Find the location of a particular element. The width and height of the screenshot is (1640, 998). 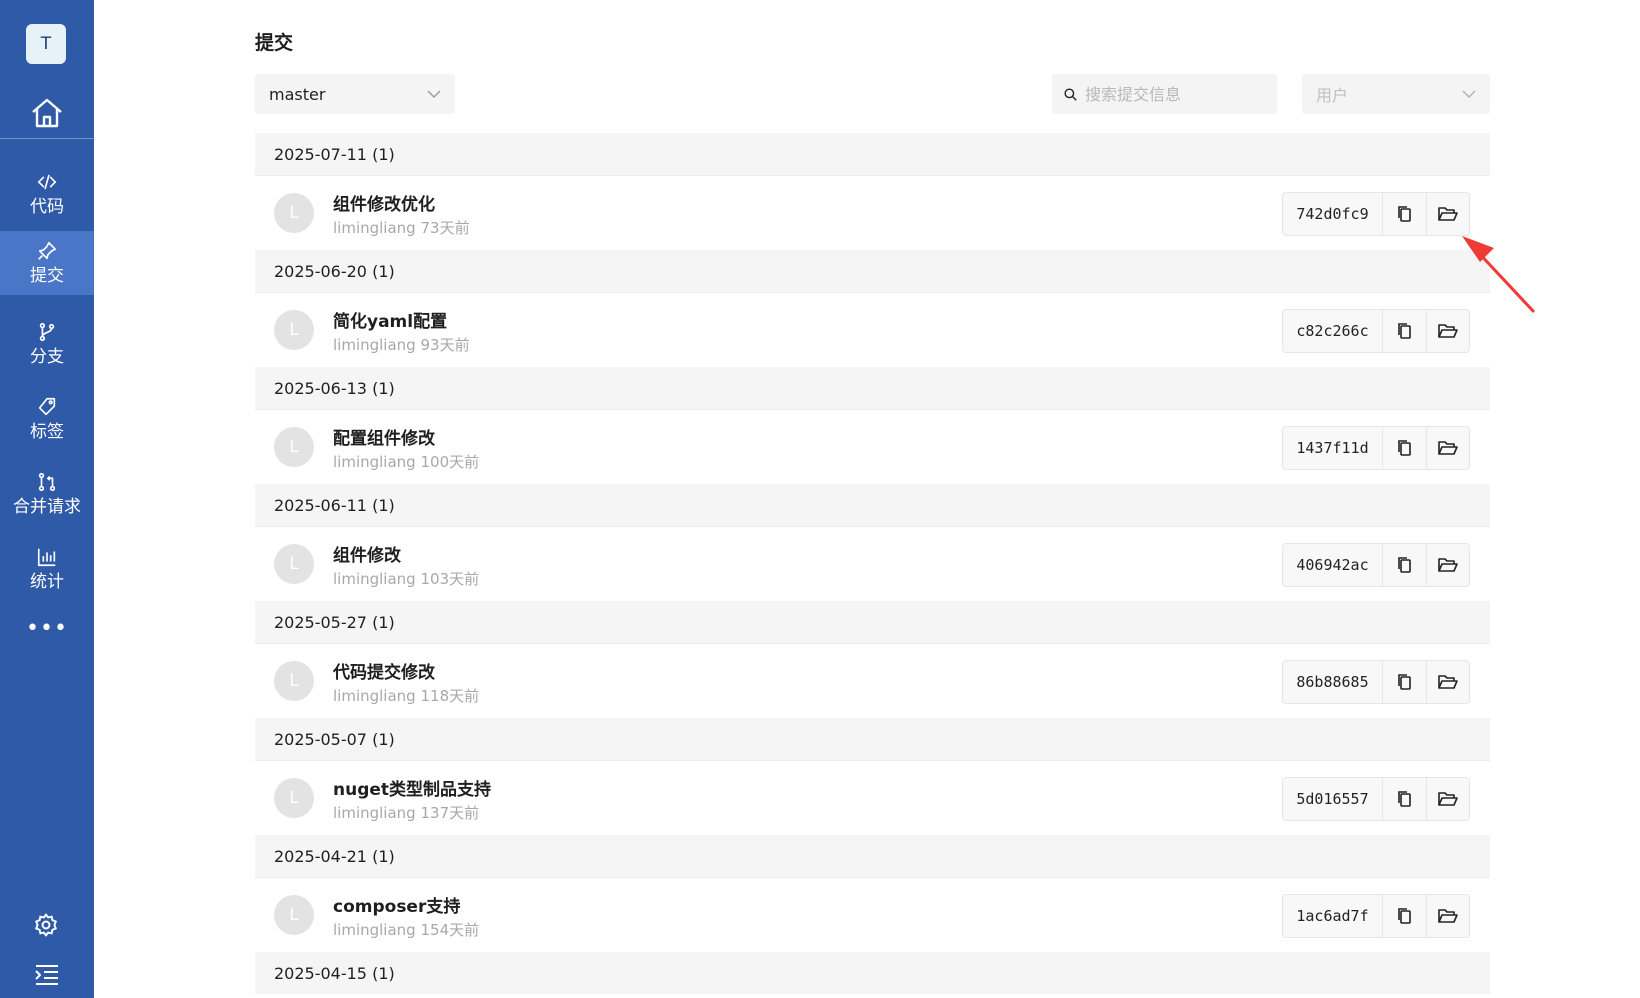

date-group-header: 2025-07-11 (1) is located at coordinates (872, 154).